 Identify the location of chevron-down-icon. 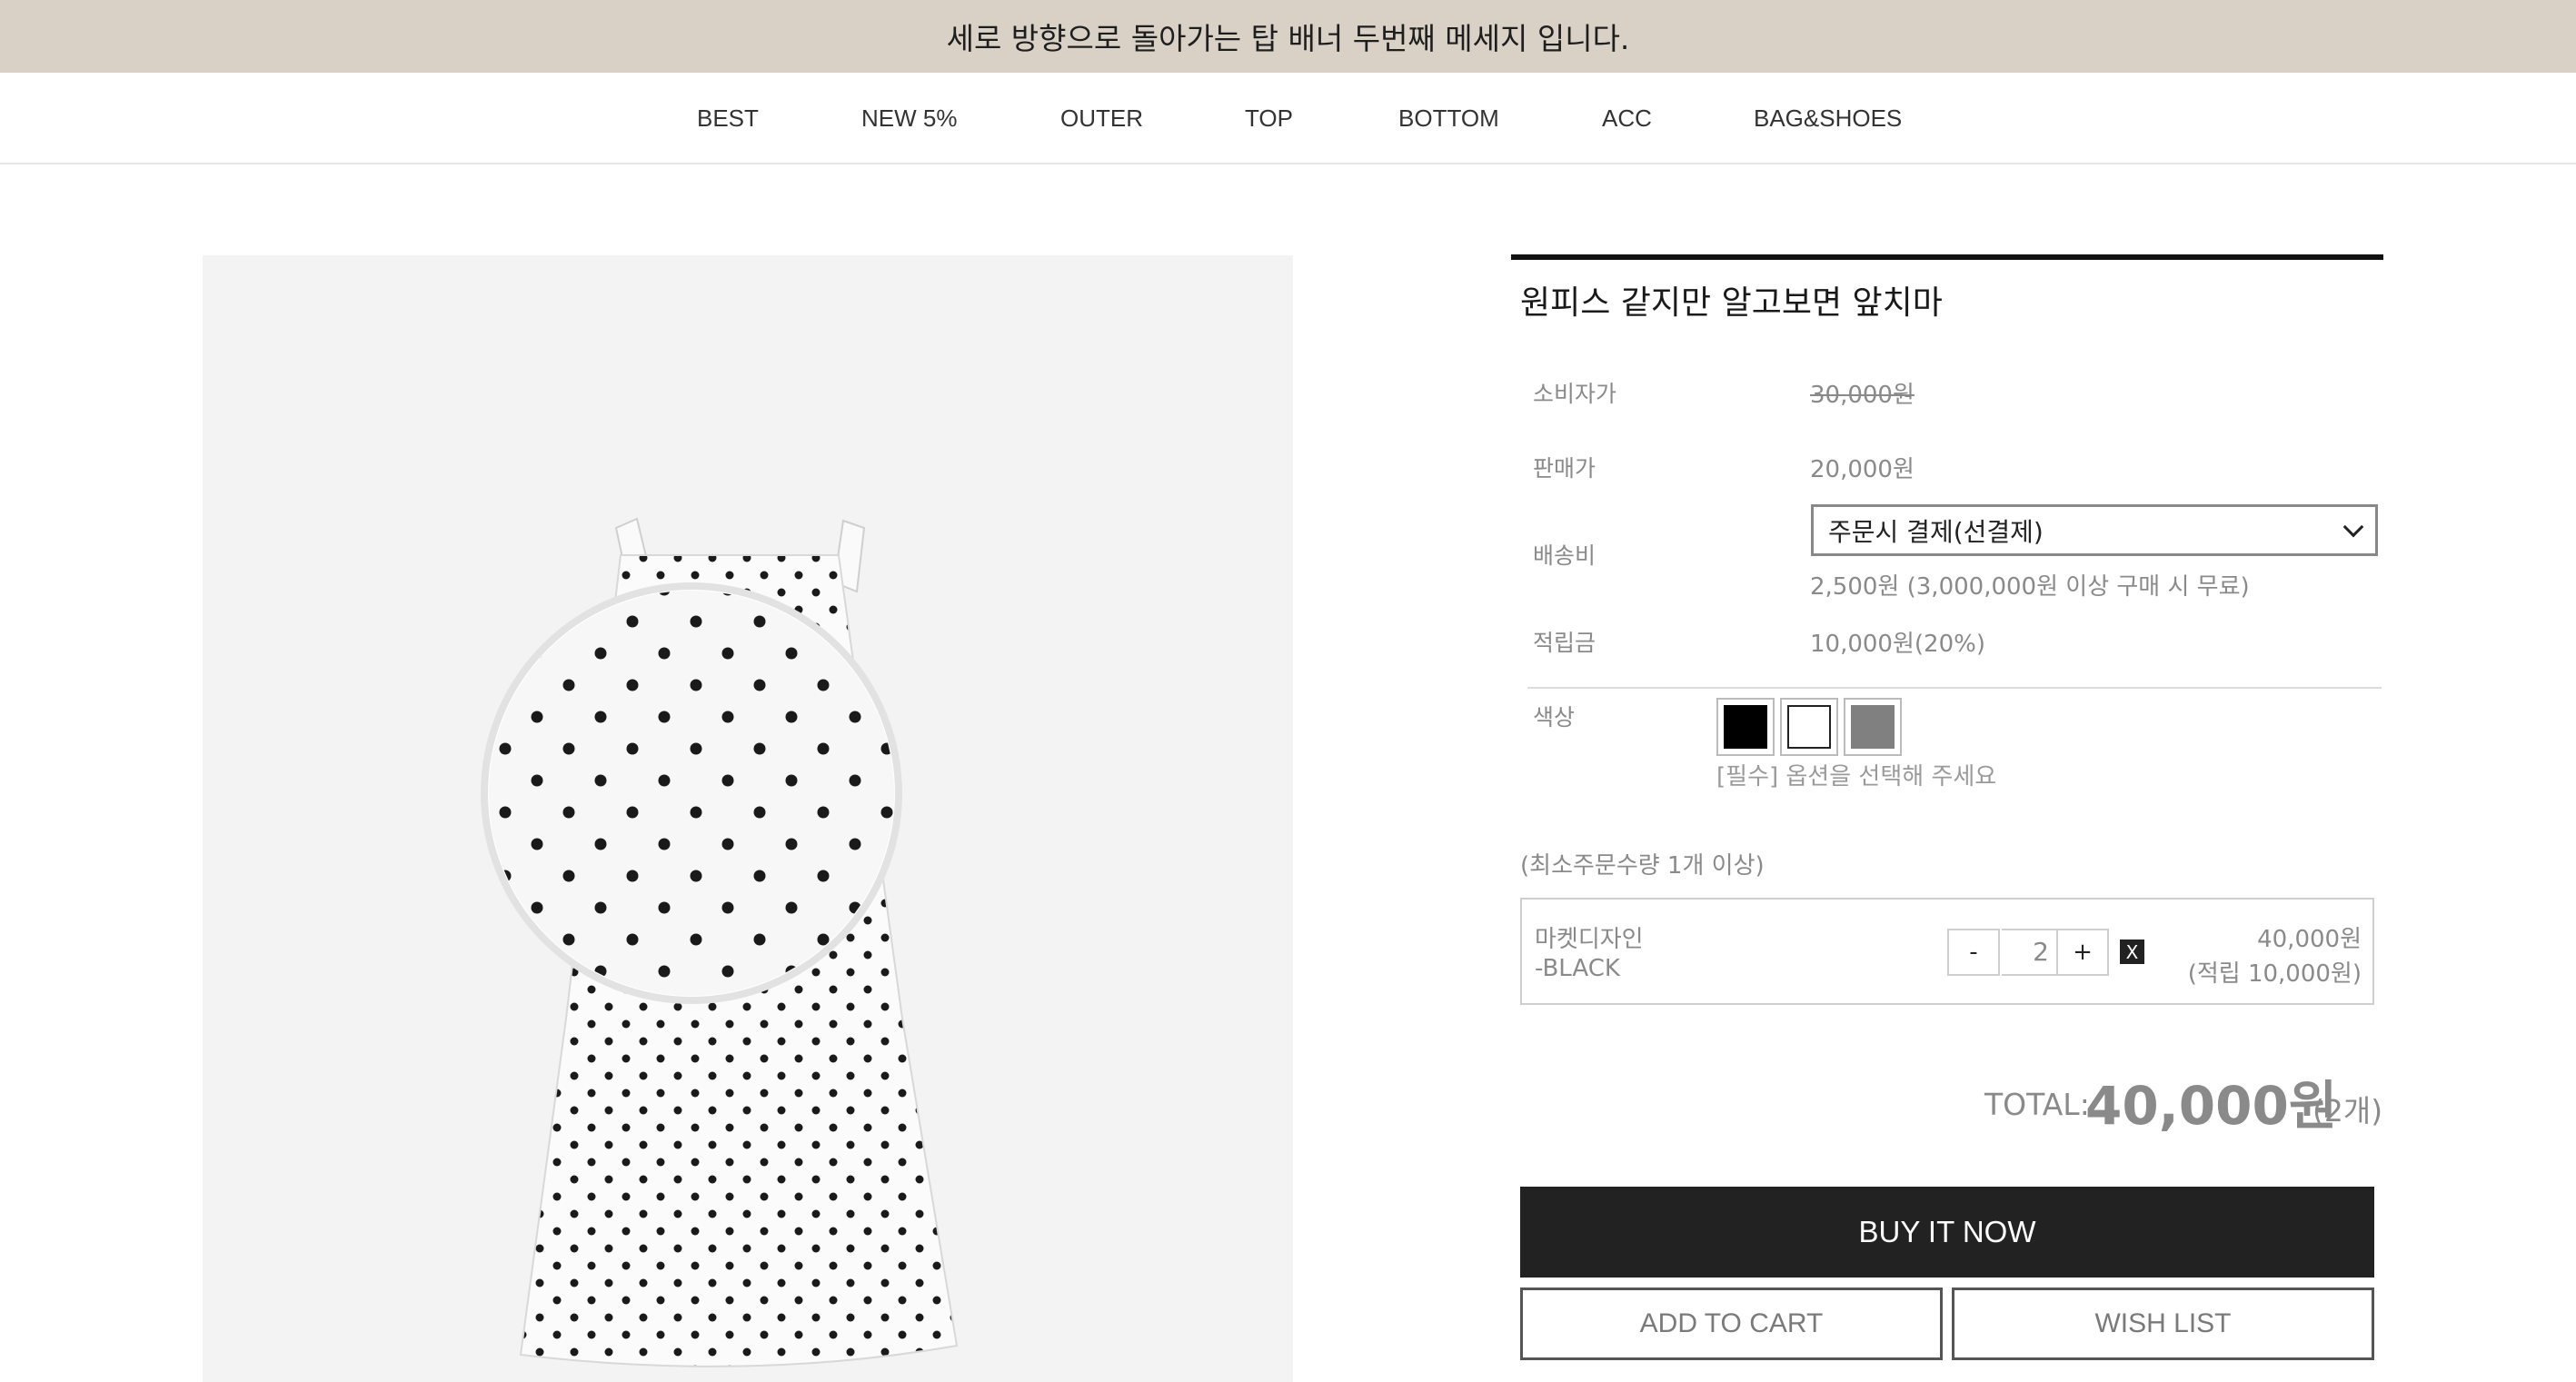
(2353, 526).